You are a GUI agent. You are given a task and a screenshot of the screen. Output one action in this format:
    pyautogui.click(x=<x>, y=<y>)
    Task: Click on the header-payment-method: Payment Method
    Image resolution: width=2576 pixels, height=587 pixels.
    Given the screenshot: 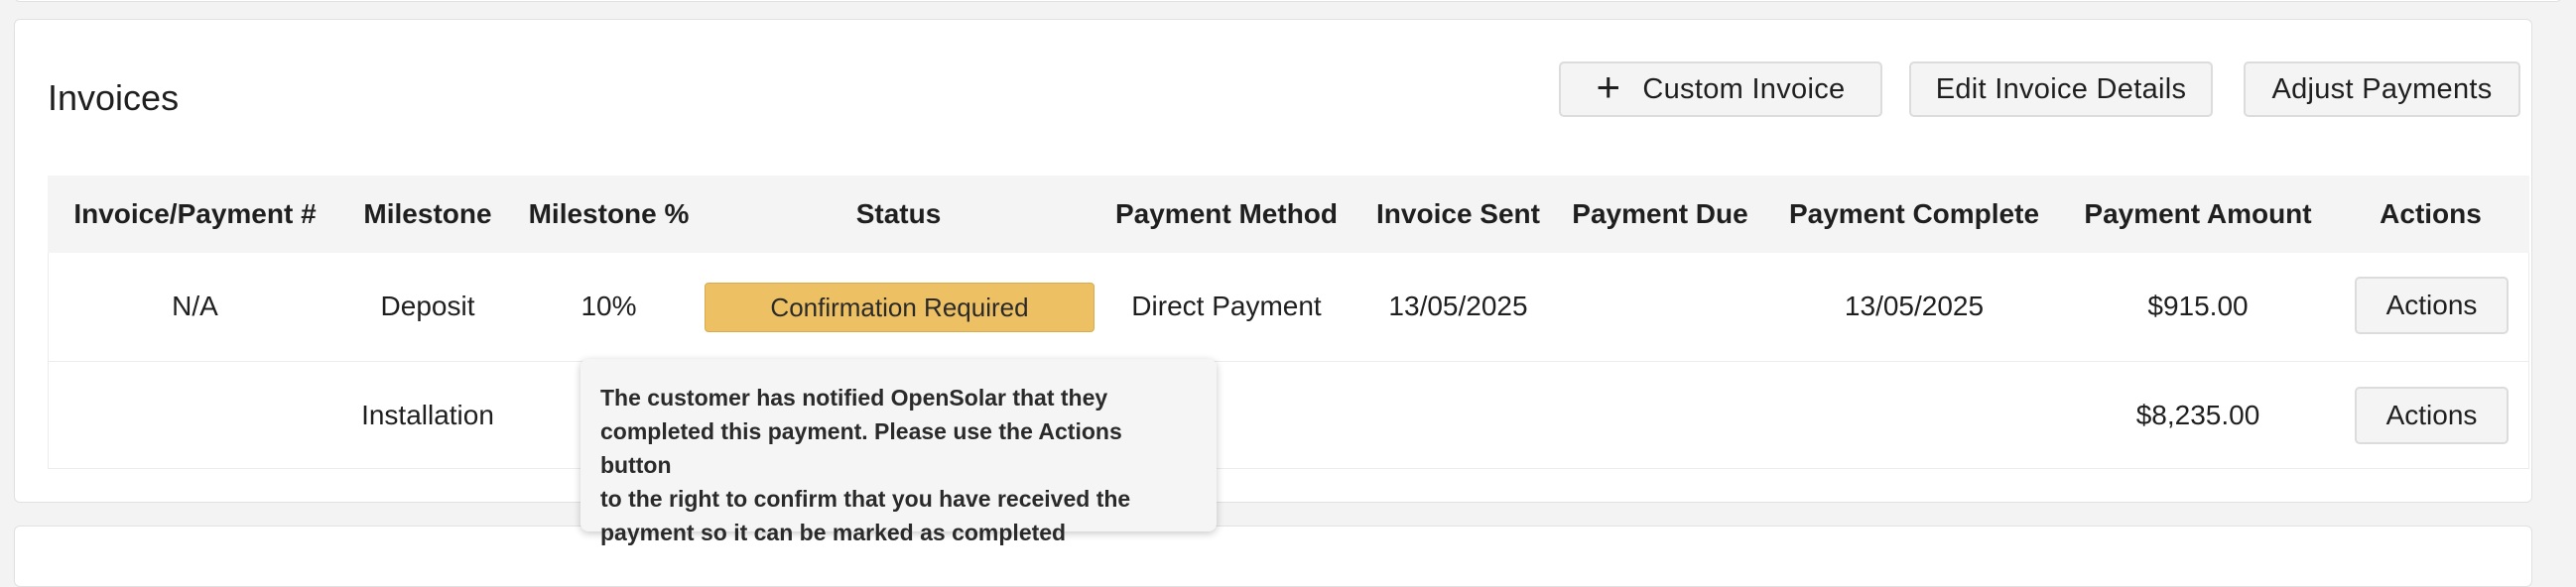 What is the action you would take?
    pyautogui.click(x=1227, y=213)
    